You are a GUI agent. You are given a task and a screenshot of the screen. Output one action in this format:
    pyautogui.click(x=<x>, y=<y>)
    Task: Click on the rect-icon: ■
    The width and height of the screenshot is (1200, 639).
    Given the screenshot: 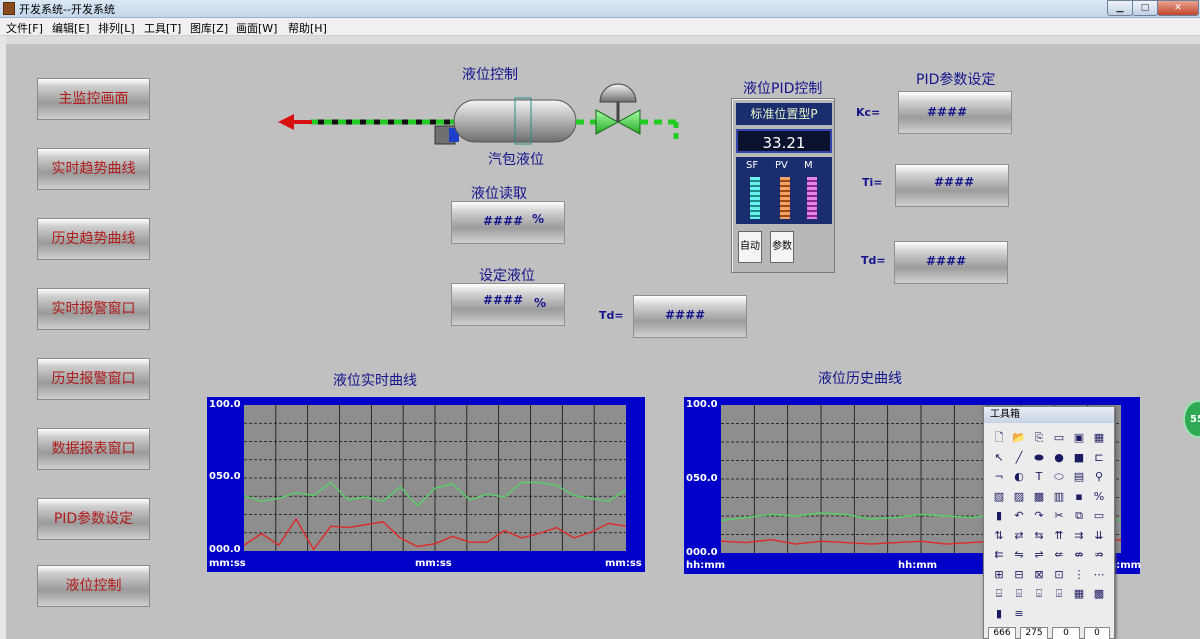 What is the action you would take?
    pyautogui.click(x=1079, y=458)
    